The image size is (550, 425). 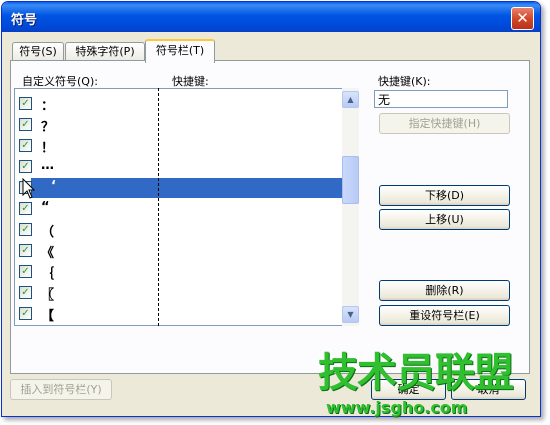 I want to click on list-item-symbol: “, so click(x=45, y=207).